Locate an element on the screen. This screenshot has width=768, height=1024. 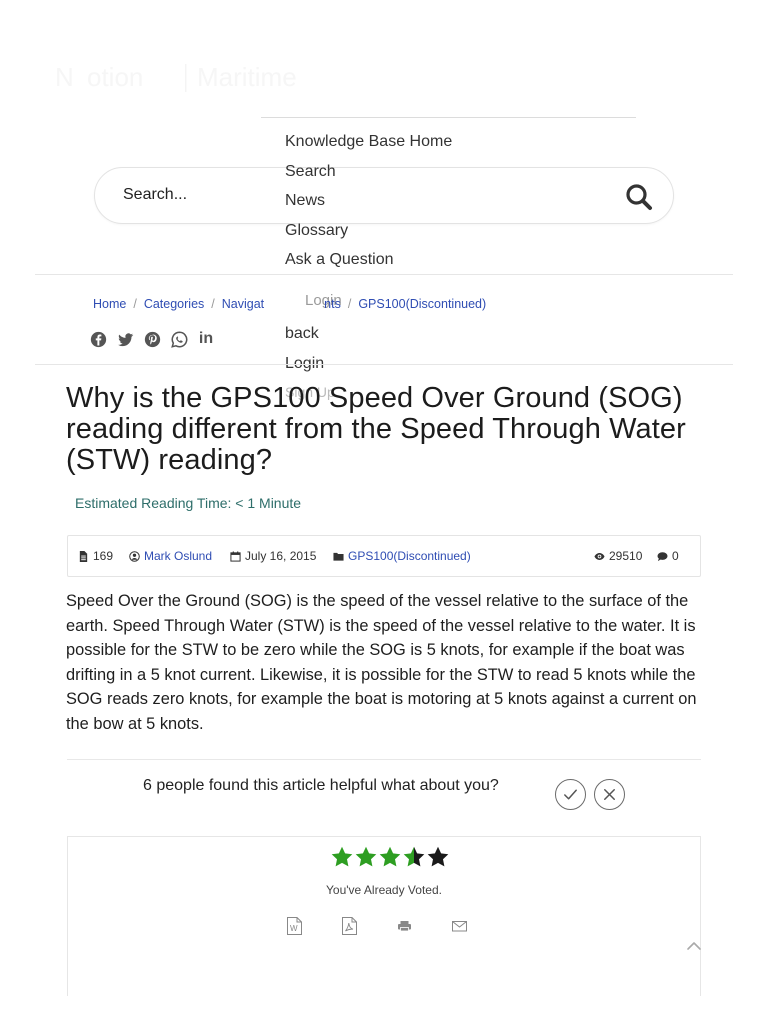
article-date: July 16, 2015 is located at coordinates (273, 556).